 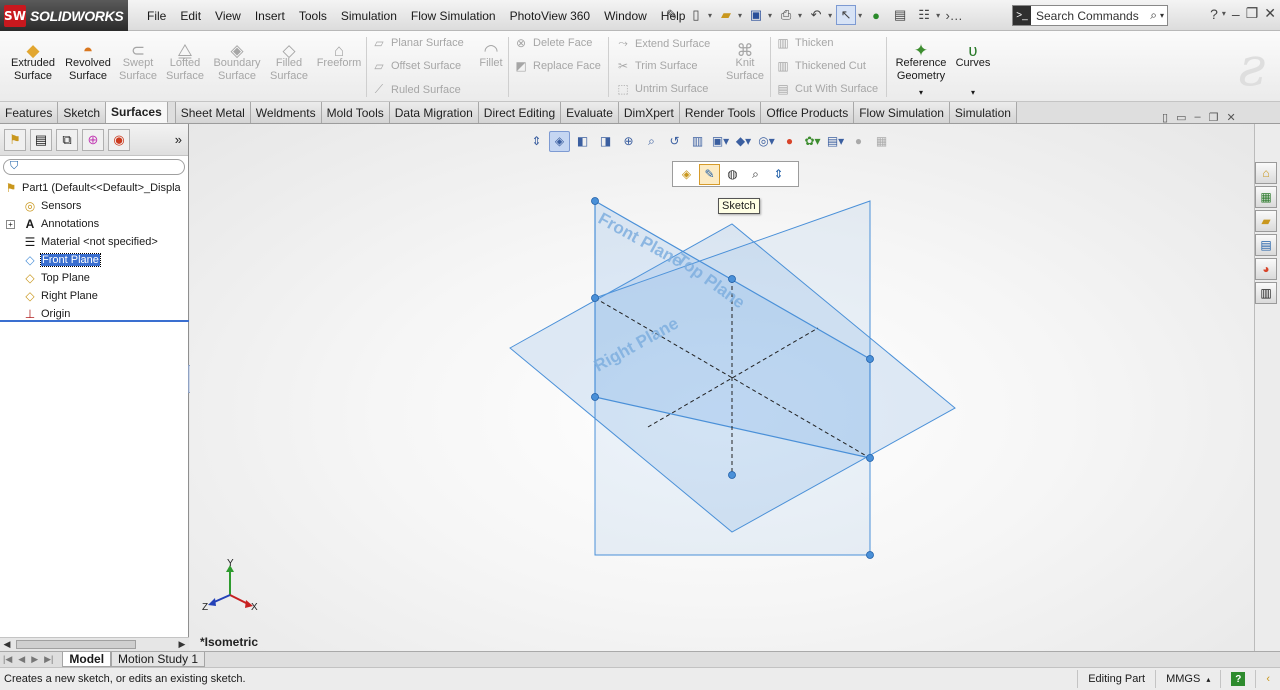 I want to click on home-icon: ⌂, so click(x=1266, y=173).